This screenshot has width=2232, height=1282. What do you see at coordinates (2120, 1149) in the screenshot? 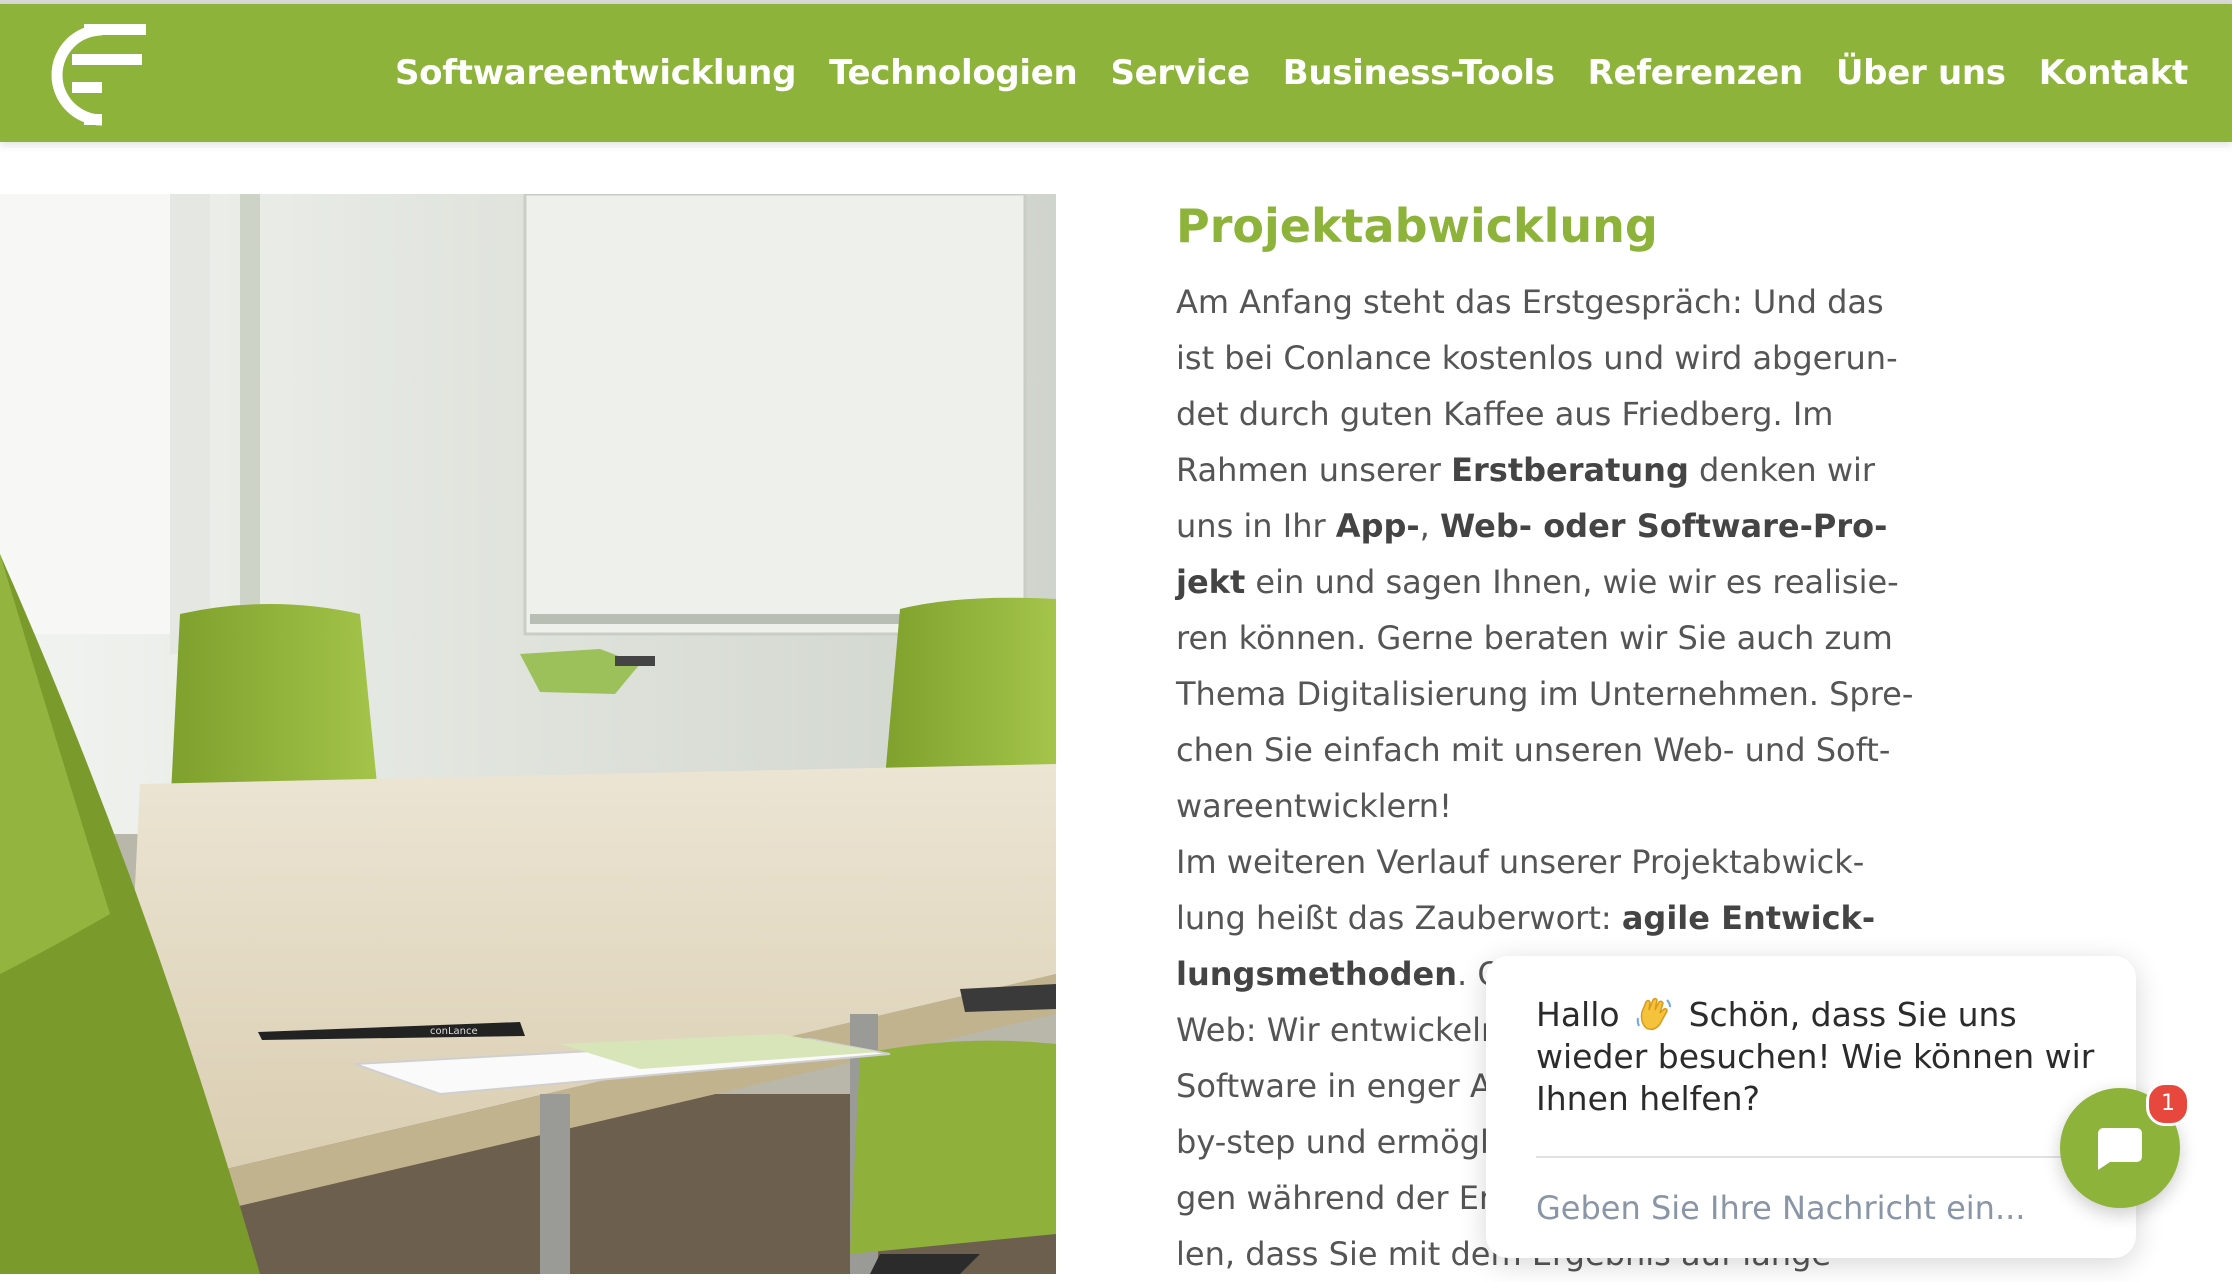
I see `chat-bubble-icon` at bounding box center [2120, 1149].